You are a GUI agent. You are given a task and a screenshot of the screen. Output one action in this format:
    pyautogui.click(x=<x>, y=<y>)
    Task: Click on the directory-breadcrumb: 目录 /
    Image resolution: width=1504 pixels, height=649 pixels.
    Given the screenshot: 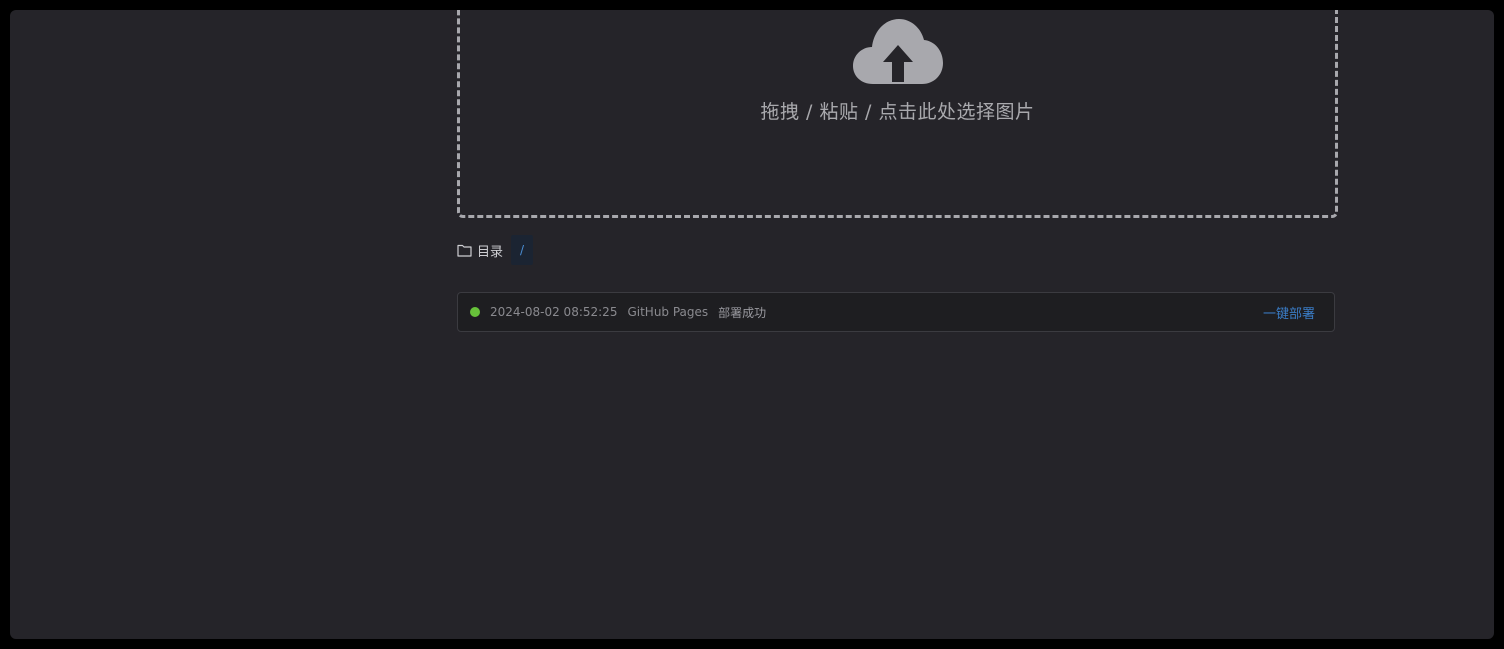 What is the action you would take?
    pyautogui.click(x=495, y=250)
    